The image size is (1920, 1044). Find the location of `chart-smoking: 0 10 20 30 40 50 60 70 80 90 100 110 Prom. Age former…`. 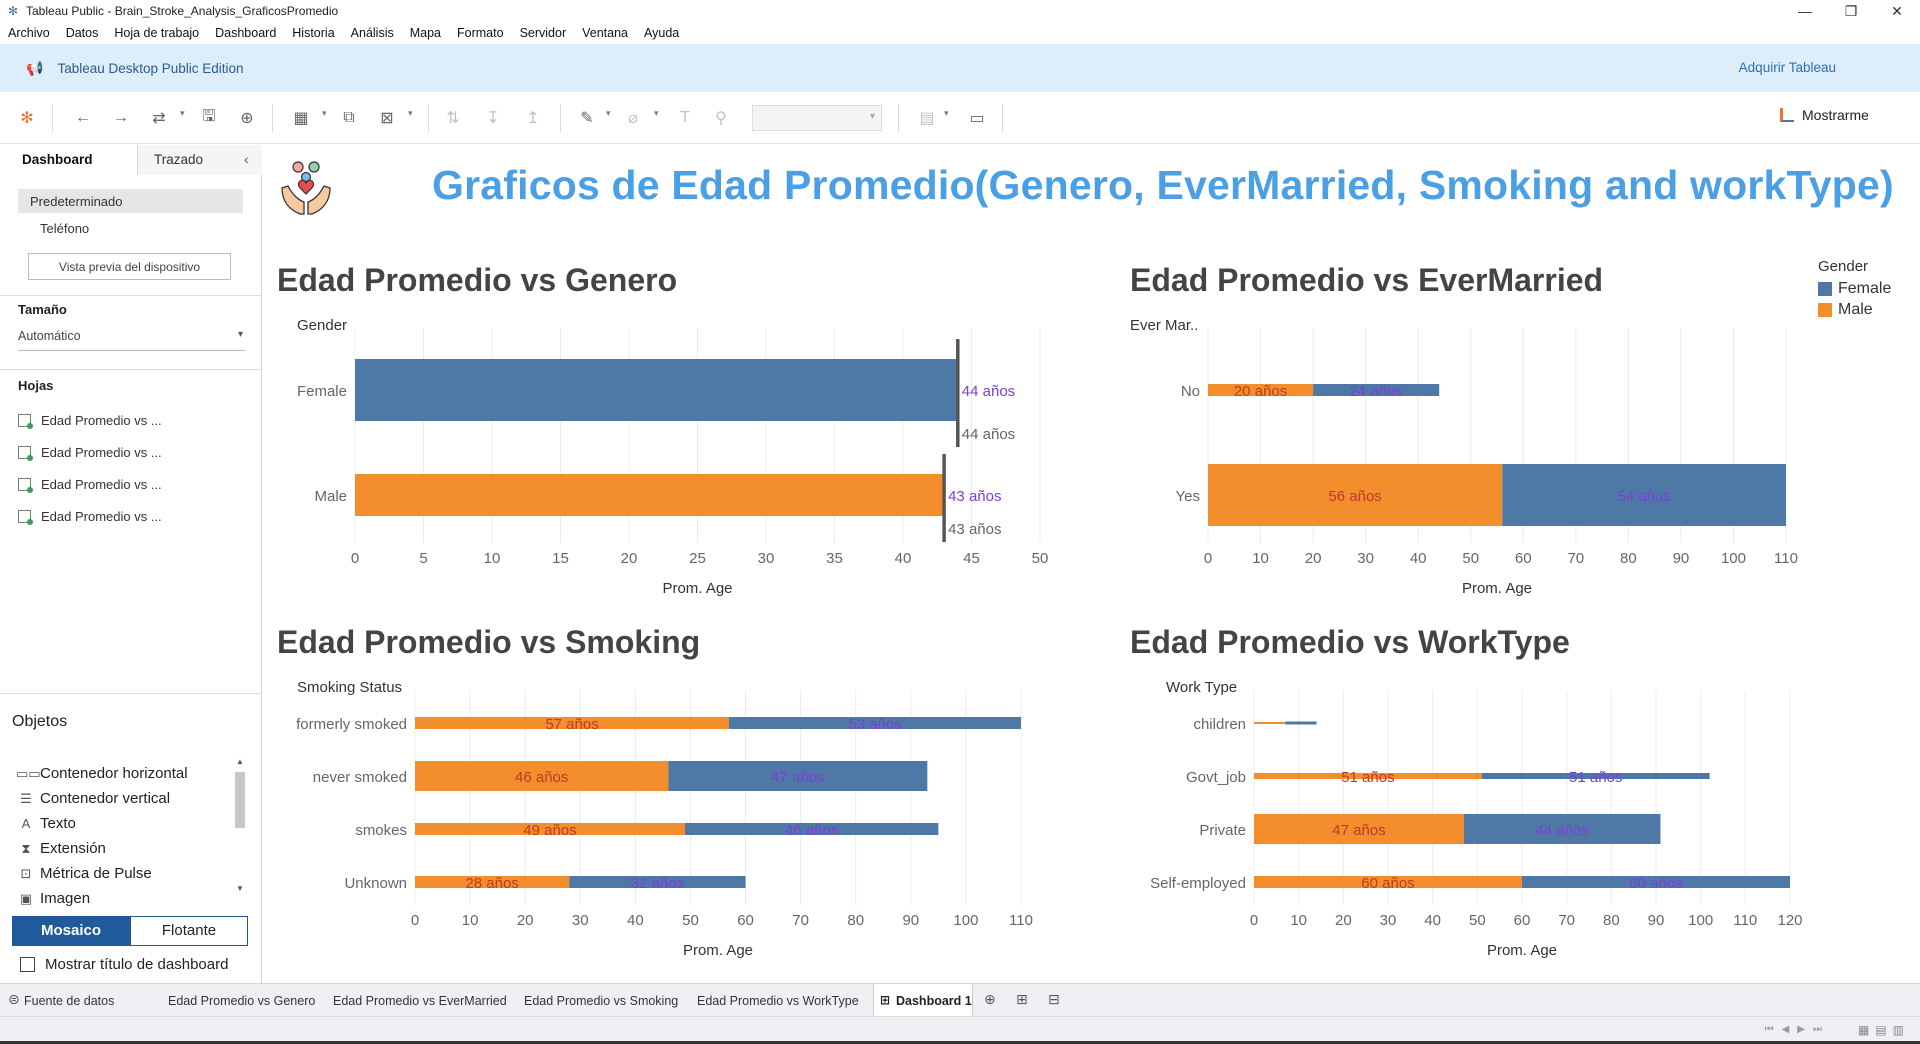

chart-smoking: 0 10 20 30 40 50 60 70 80 90 100 110 Prom. Age former… is located at coordinates (670, 831).